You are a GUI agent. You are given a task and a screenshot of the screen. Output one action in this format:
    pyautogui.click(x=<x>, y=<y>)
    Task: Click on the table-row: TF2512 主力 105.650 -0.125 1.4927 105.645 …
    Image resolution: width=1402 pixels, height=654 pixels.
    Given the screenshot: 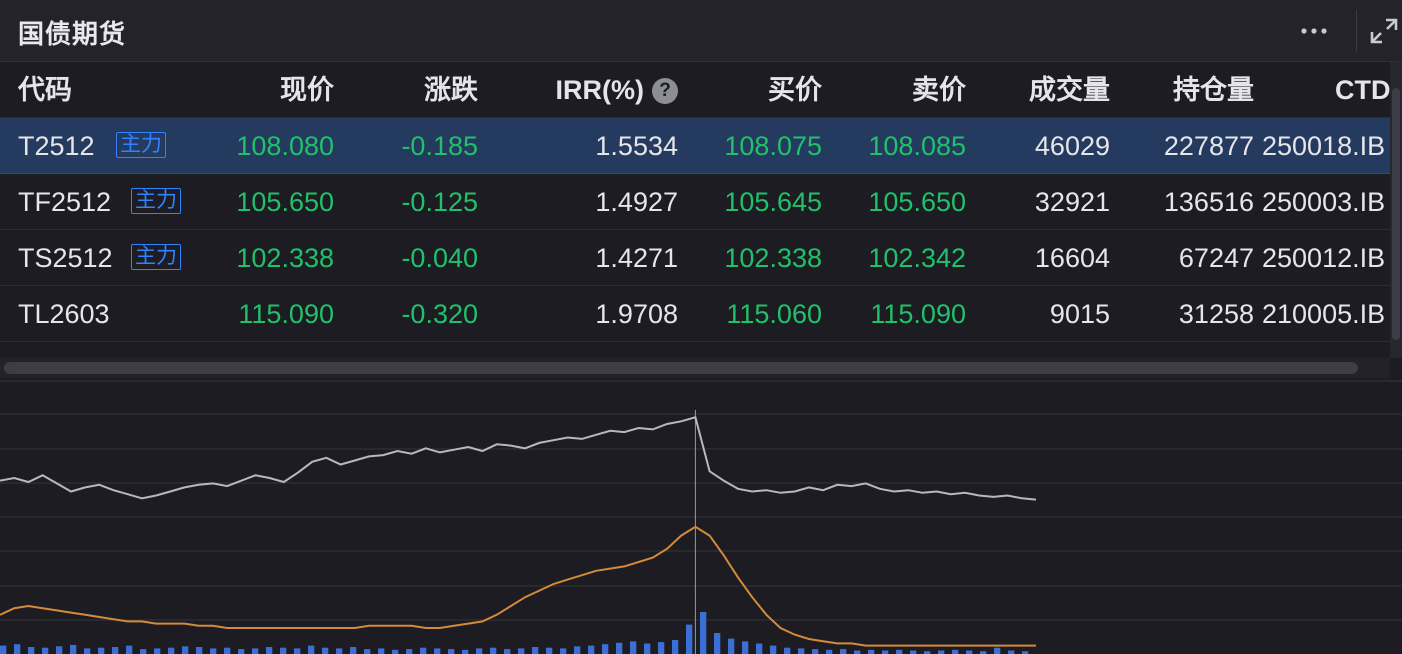 What is the action you would take?
    pyautogui.click(x=695, y=202)
    